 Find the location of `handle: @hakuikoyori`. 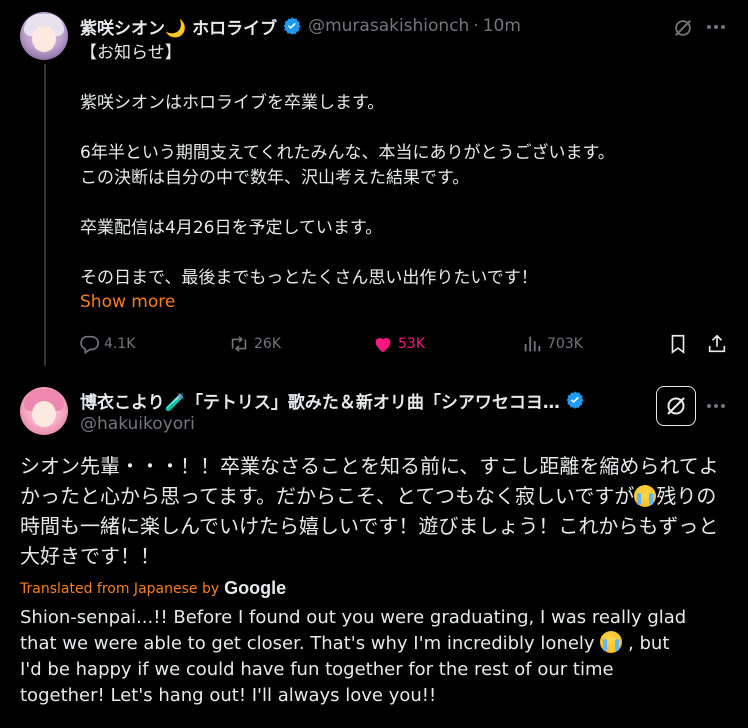

handle: @hakuikoyori is located at coordinates (137, 424).